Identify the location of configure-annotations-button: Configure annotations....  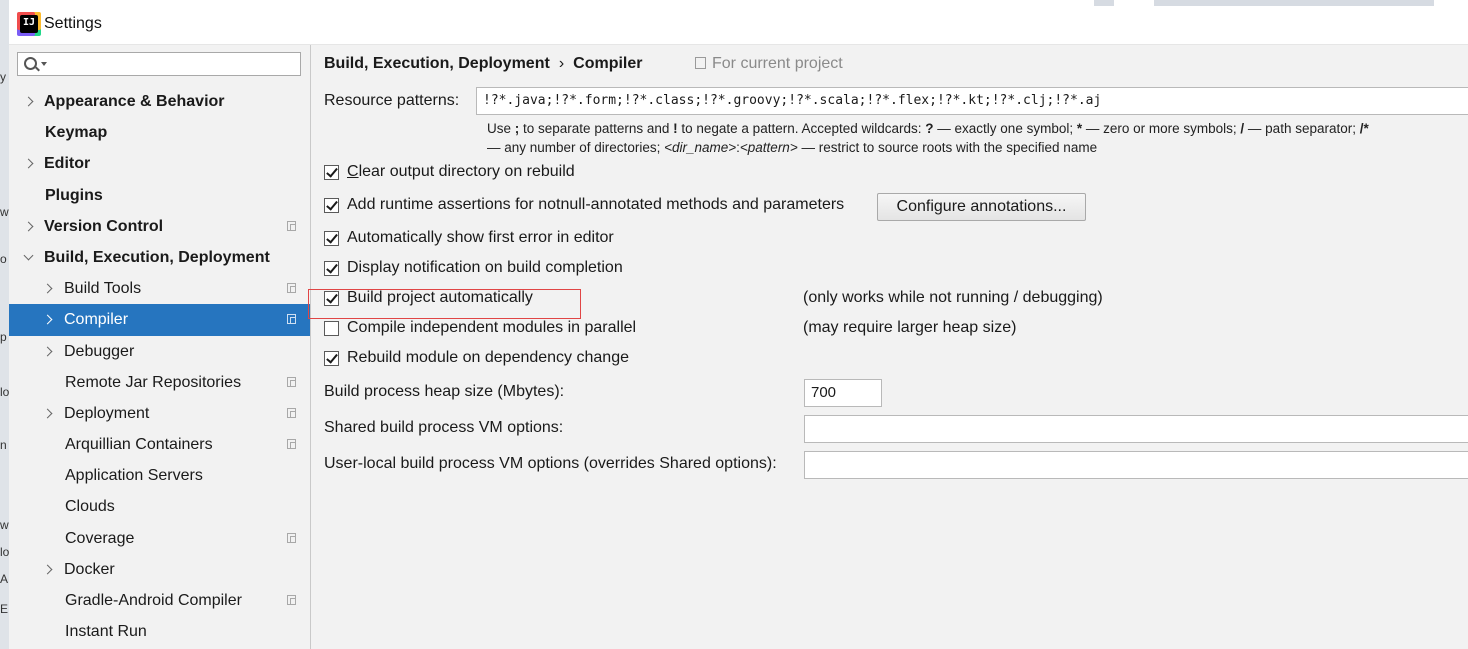
(981, 207).